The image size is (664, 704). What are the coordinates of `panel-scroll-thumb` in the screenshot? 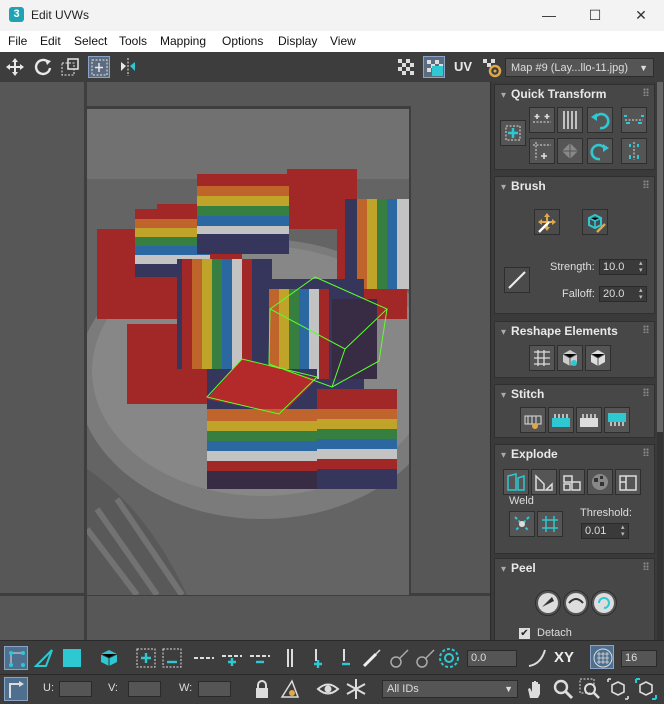 It's located at (660, 257).